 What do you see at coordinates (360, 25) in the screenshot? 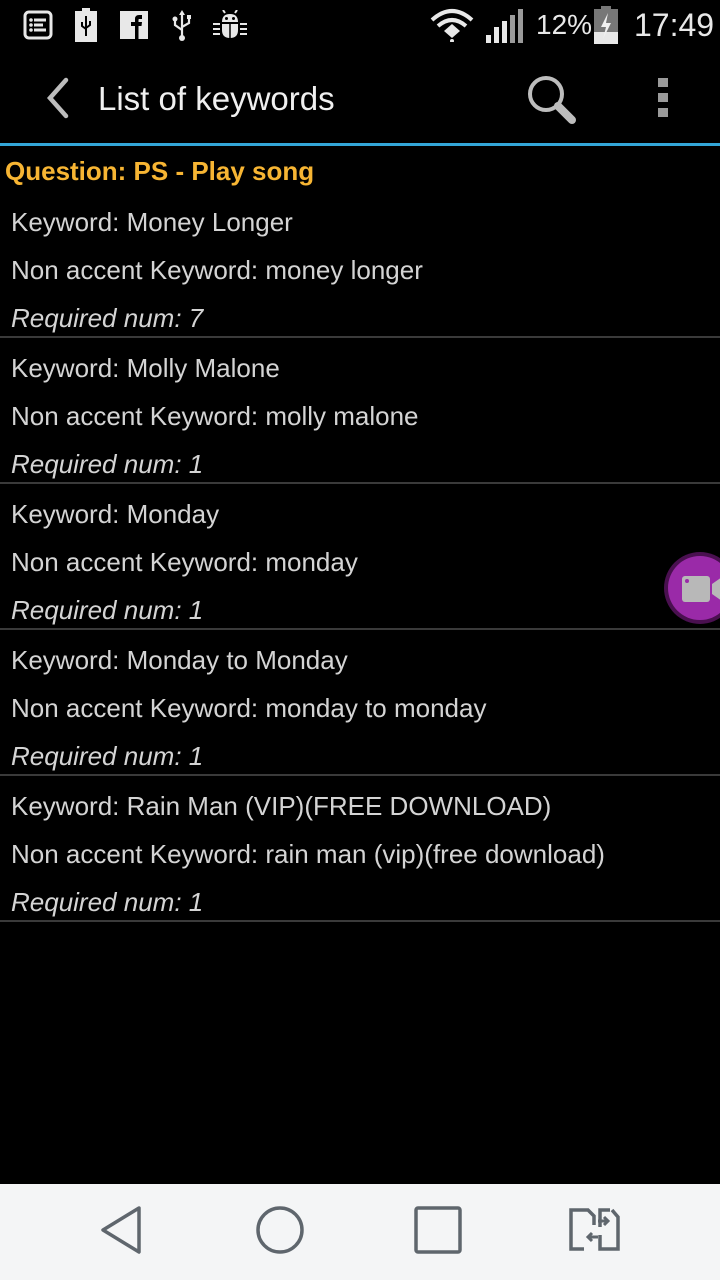
I see `status-bar: 12% 17:49` at bounding box center [360, 25].